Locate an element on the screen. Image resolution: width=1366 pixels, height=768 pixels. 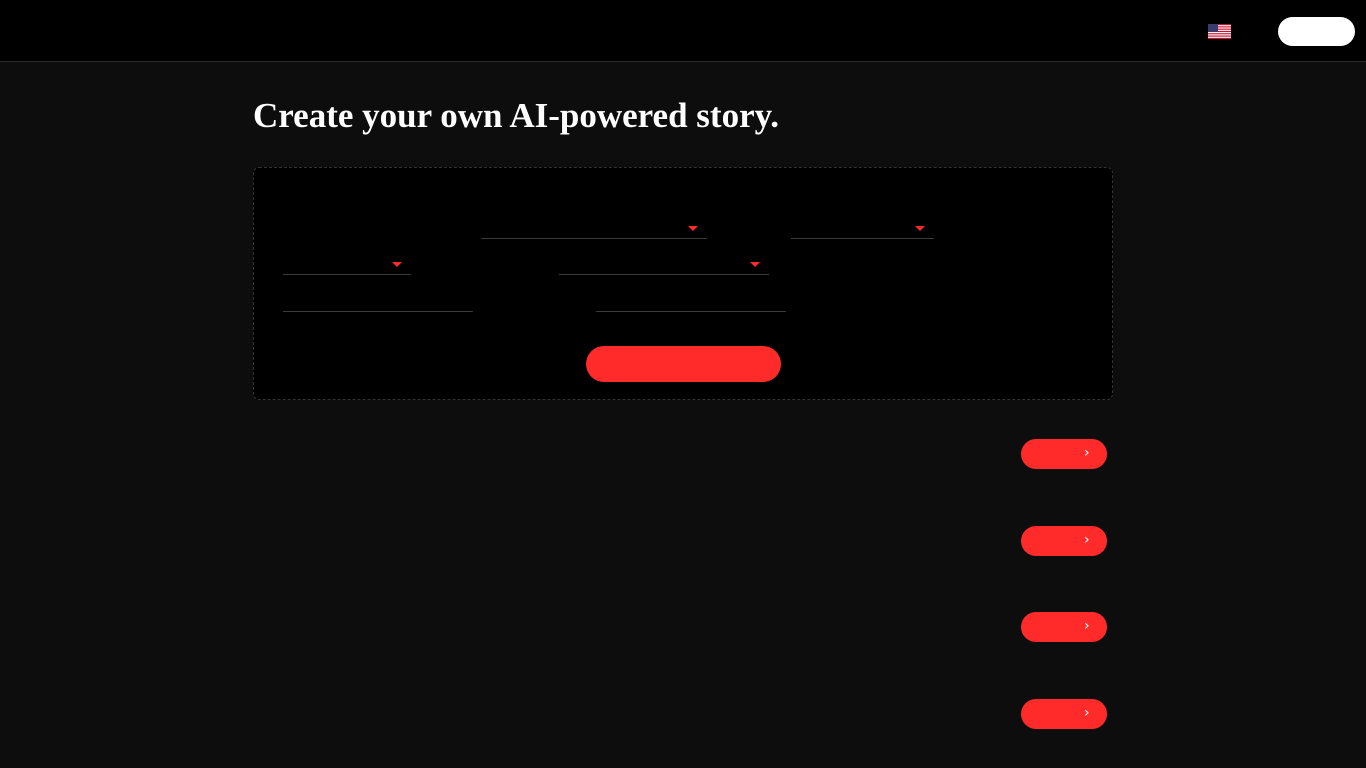
account-button is located at coordinates (1316, 31).